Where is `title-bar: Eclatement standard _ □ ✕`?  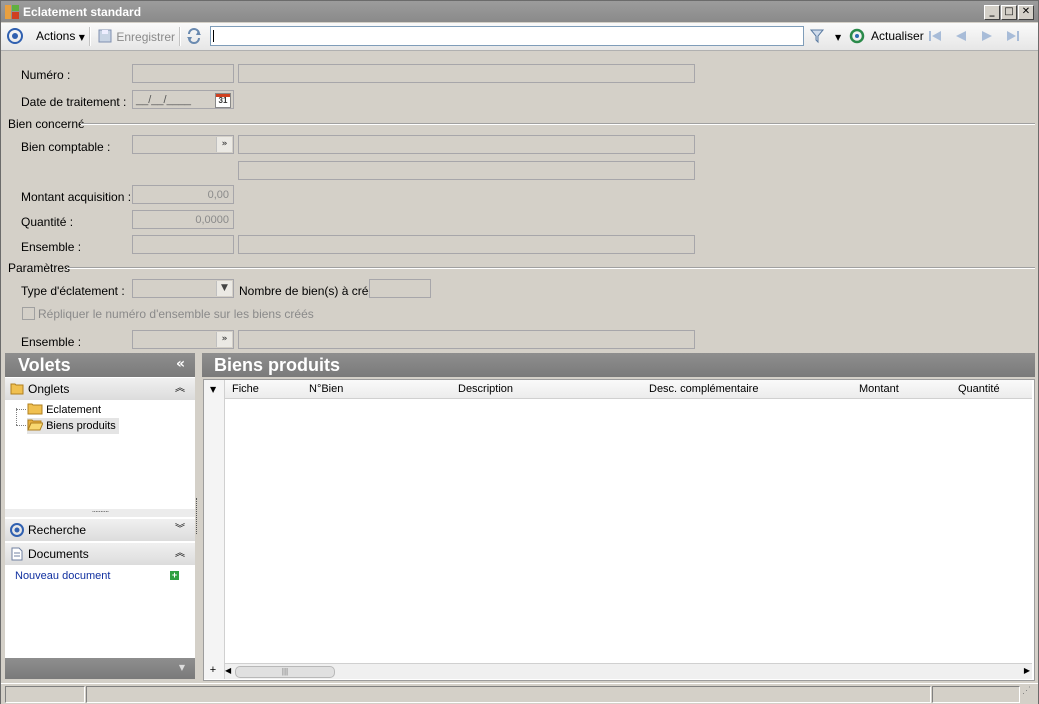
title-bar: Eclatement standard _ □ ✕ is located at coordinates (519, 11).